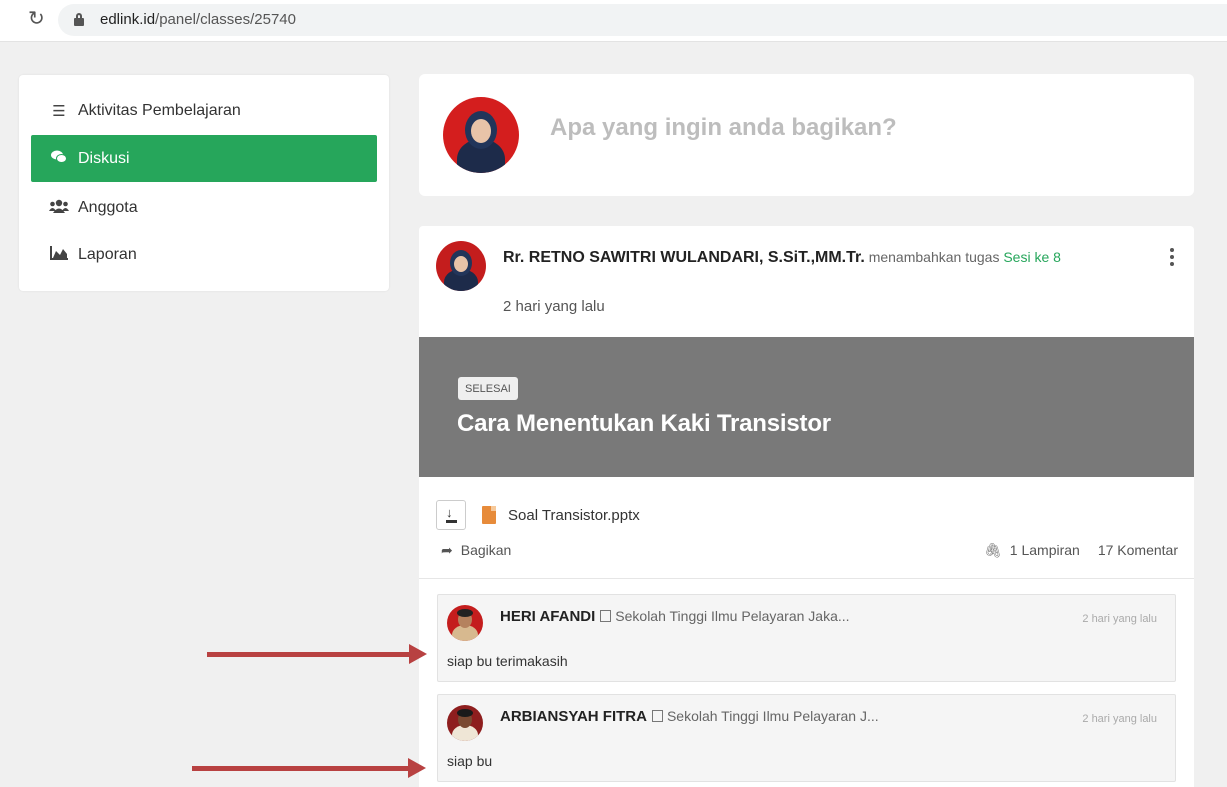 The height and width of the screenshot is (787, 1227). Describe the element at coordinates (1081, 550) in the screenshot. I see `post-meta: 🖇 1 Lampiran 17 Komentar` at that location.